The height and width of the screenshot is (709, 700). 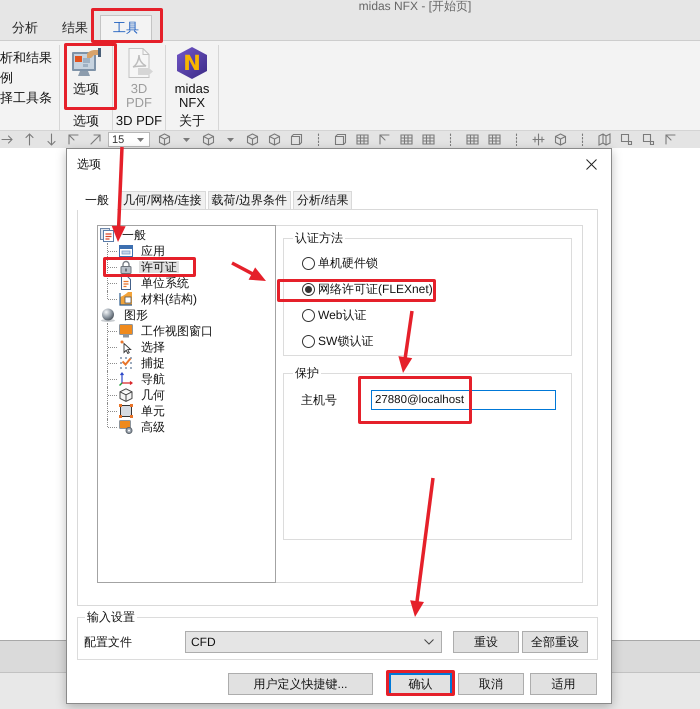 What do you see at coordinates (126, 267) in the screenshot?
I see `lock-icon` at bounding box center [126, 267].